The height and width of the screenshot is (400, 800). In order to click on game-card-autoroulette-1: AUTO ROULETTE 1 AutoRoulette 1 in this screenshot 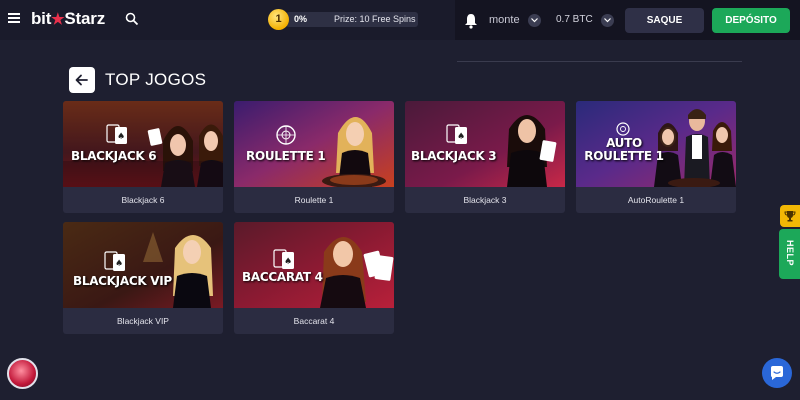, I will do `click(656, 157)`.